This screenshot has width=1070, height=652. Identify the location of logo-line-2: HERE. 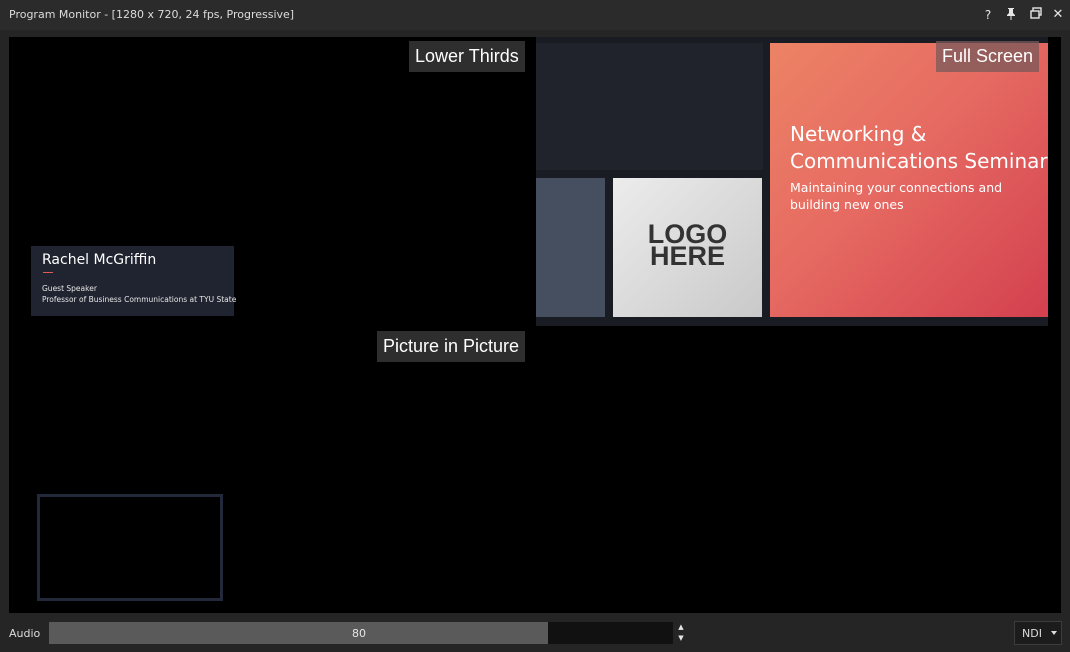
(687, 256).